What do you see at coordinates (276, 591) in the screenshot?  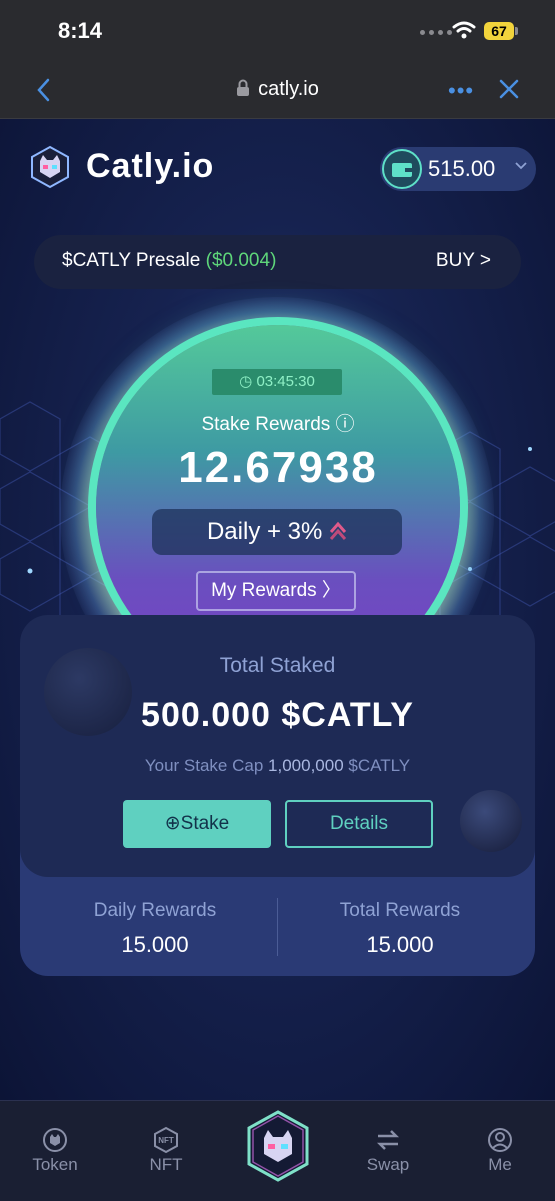 I see `my-rewards-button: My Rewards 〉` at bounding box center [276, 591].